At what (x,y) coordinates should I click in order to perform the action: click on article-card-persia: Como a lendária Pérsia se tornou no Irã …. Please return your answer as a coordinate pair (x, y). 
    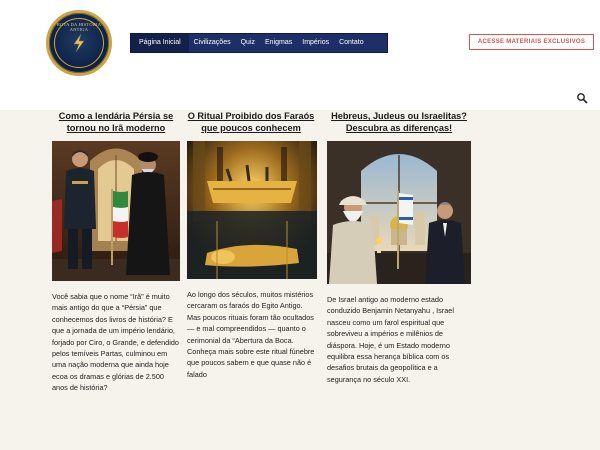
    Looking at the image, I should click on (116, 252).